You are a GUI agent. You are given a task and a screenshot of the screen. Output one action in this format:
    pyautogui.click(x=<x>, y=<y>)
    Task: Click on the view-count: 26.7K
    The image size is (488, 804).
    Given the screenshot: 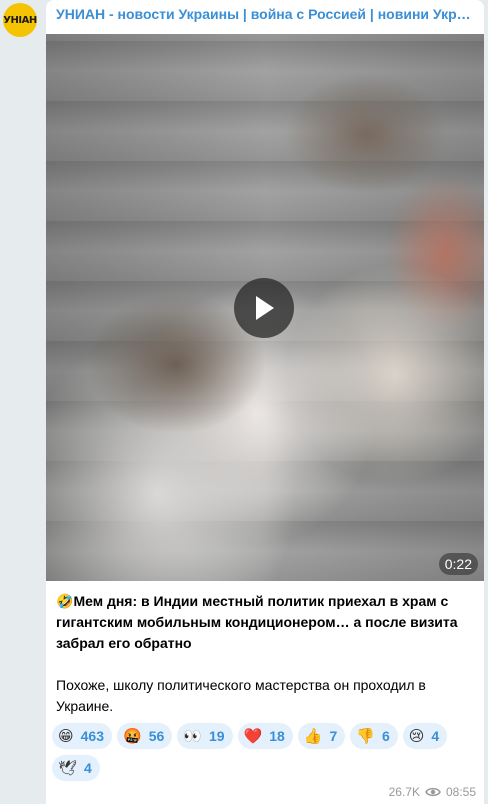 What is the action you would take?
    pyautogui.click(x=404, y=792)
    